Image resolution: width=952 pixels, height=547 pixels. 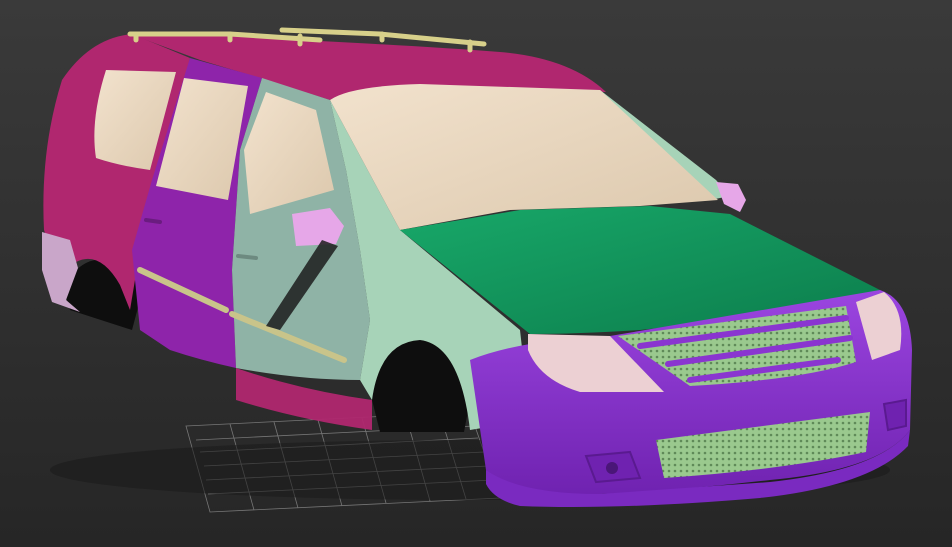 What do you see at coordinates (612, 468) in the screenshot?
I see `fog-light-left-lens` at bounding box center [612, 468].